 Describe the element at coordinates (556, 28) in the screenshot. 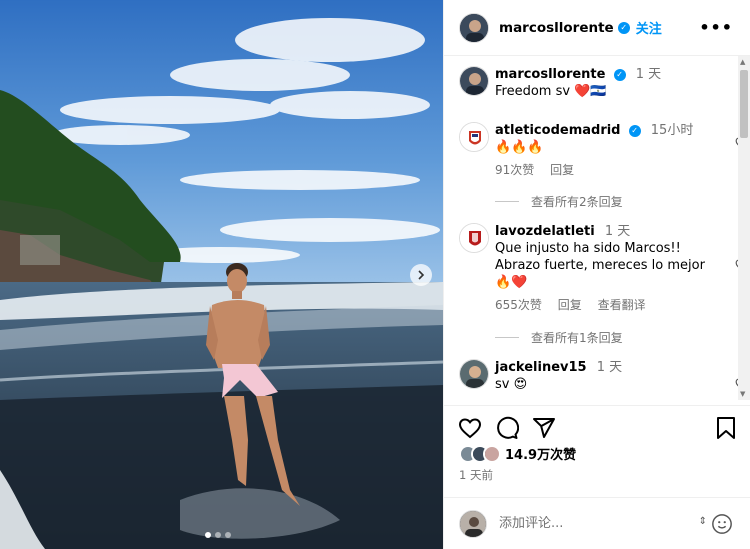

I see `author-username: marcosllorente` at that location.